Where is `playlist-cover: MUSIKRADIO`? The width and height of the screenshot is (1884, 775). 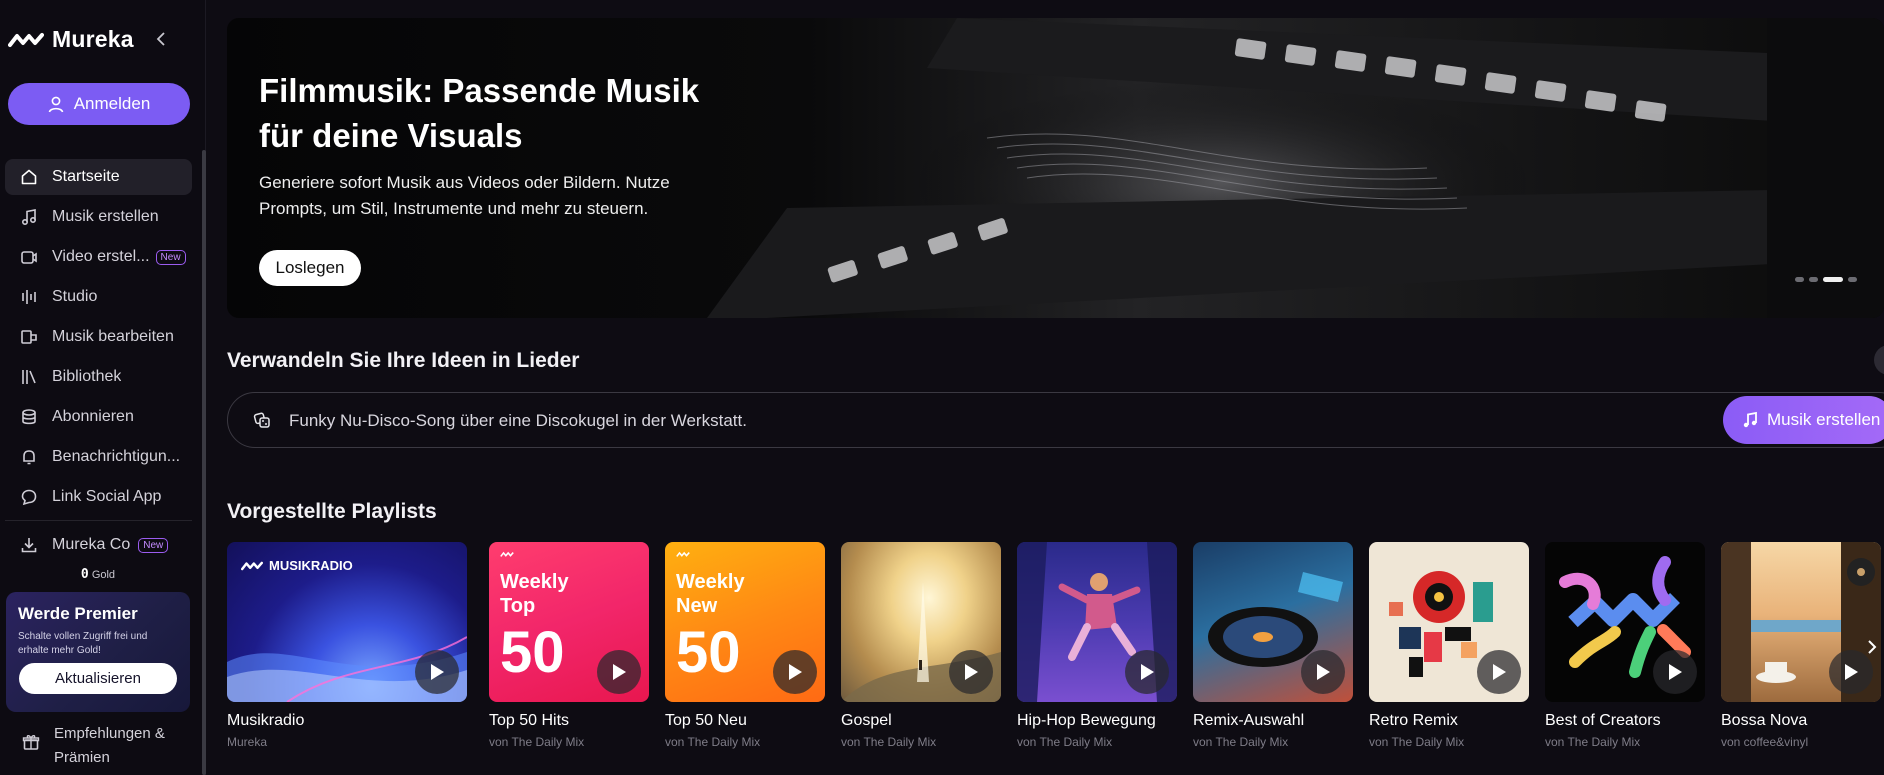
playlist-cover: MUSIKRADIO is located at coordinates (347, 622).